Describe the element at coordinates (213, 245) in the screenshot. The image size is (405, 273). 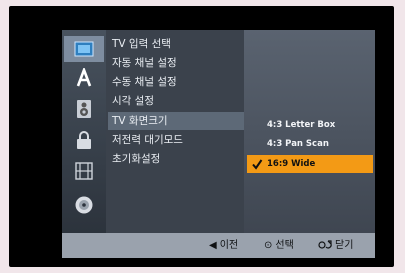
I see `left-arrow-icon: ◀` at that location.